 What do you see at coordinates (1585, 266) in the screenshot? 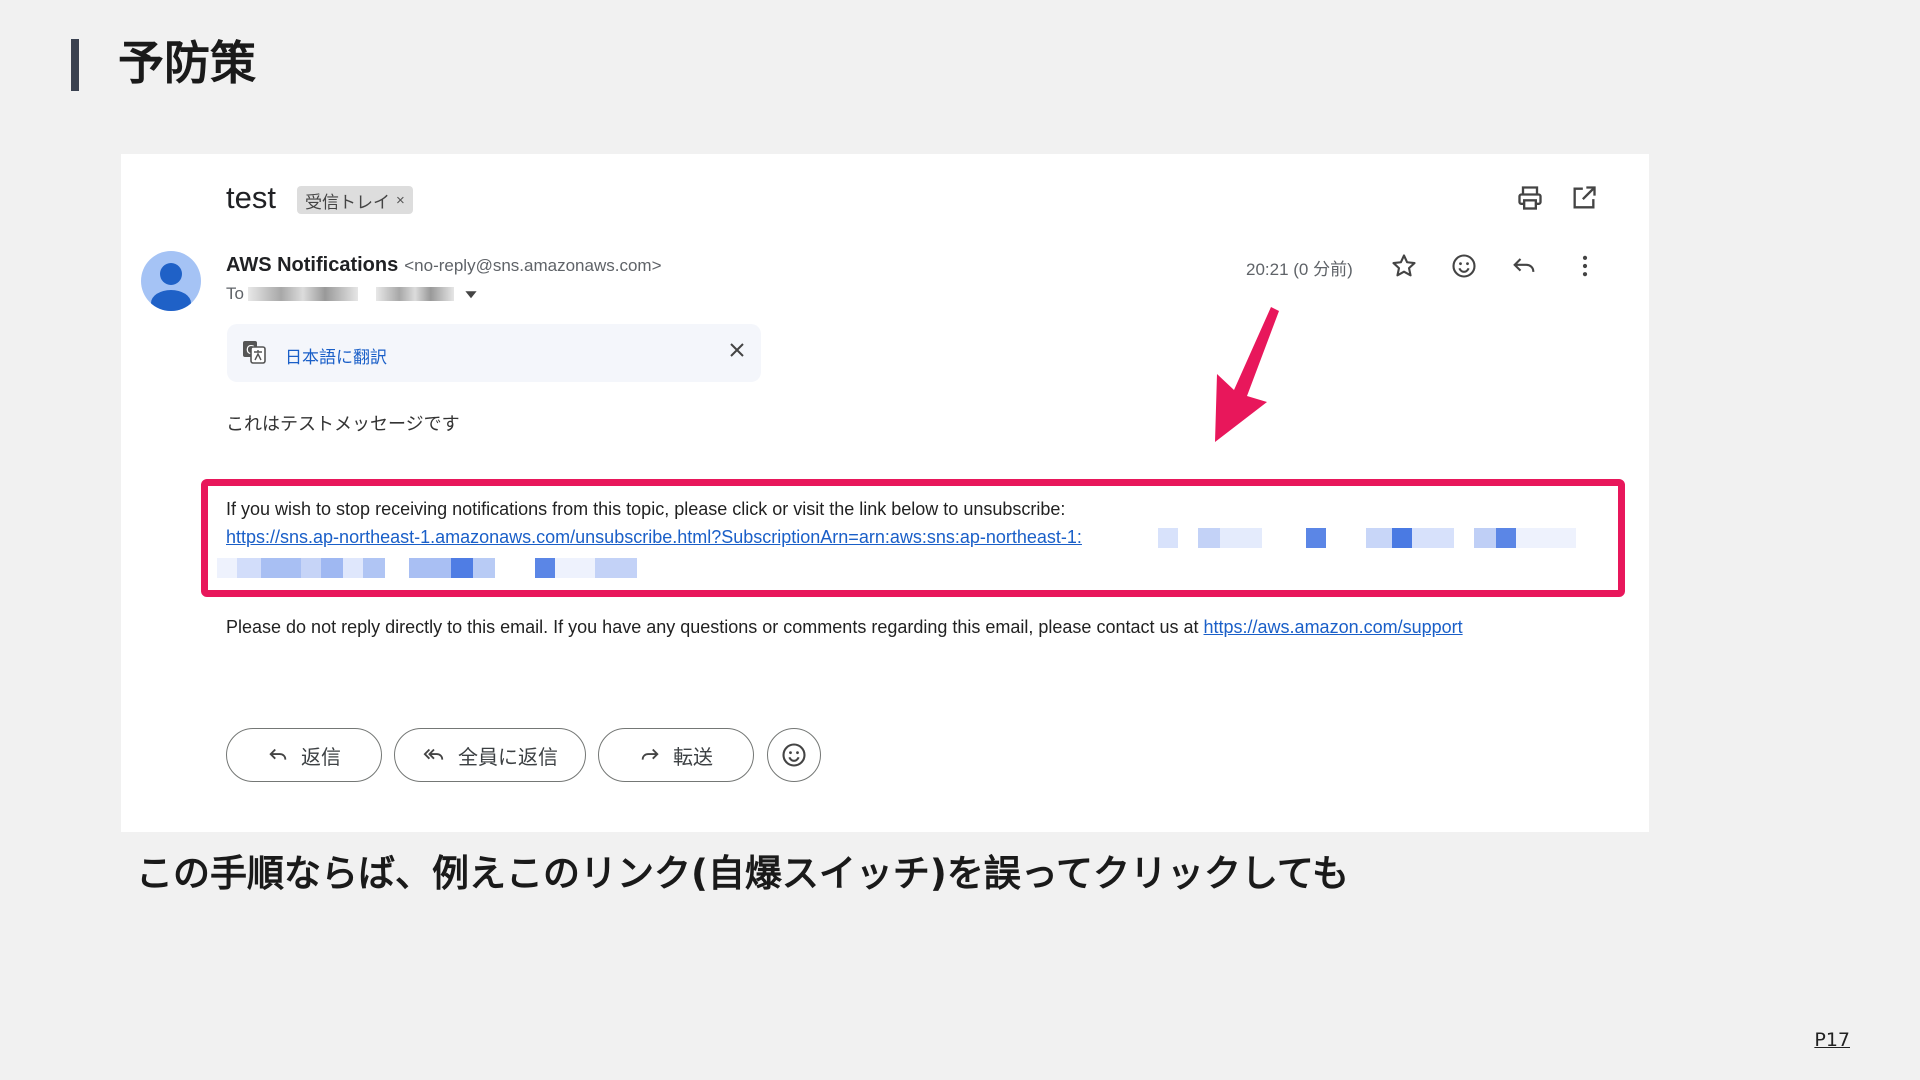
I see `more-vert-icon` at bounding box center [1585, 266].